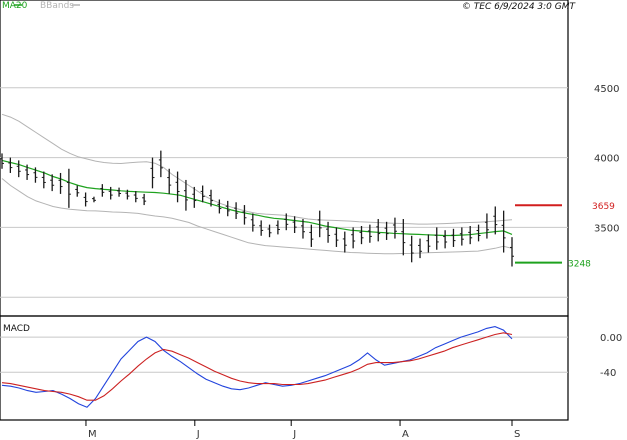  I want to click on bbands-lower-line, so click(257, 216).